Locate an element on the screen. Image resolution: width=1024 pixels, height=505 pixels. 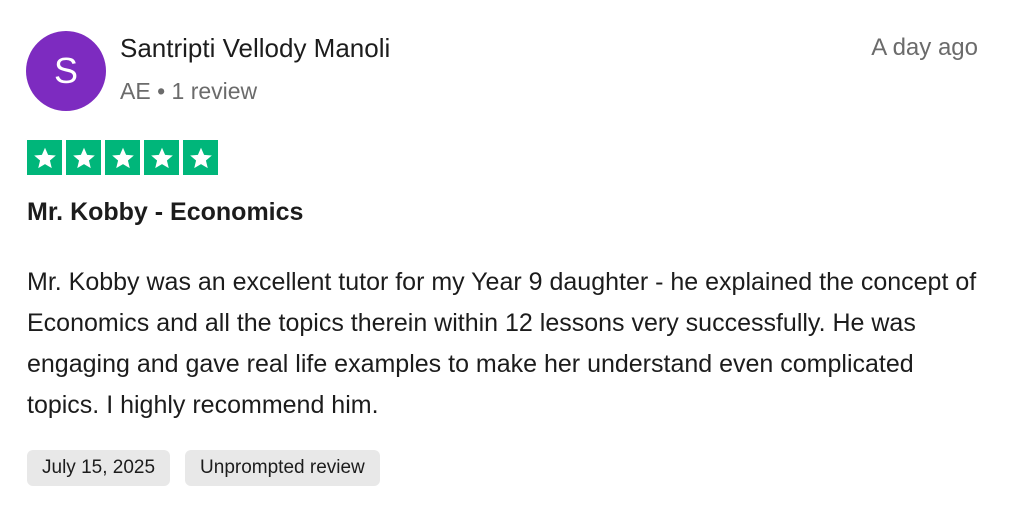
reviewer-meta: AE • 1 review is located at coordinates (189, 91).